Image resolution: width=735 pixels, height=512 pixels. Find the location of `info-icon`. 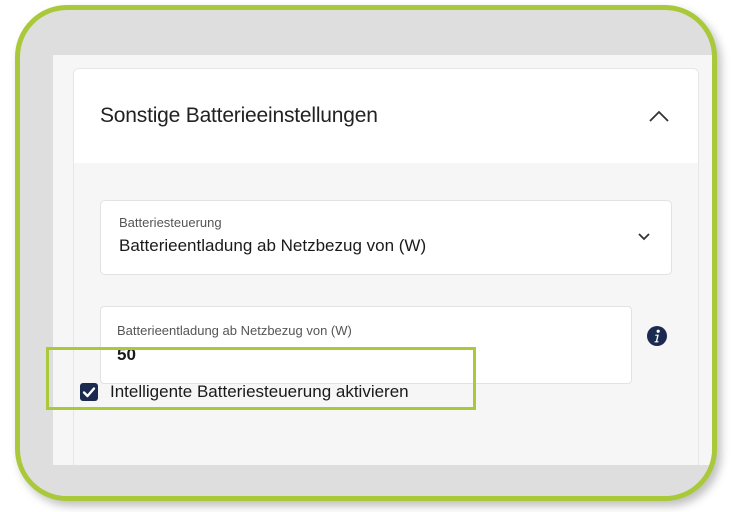

info-icon is located at coordinates (657, 336).